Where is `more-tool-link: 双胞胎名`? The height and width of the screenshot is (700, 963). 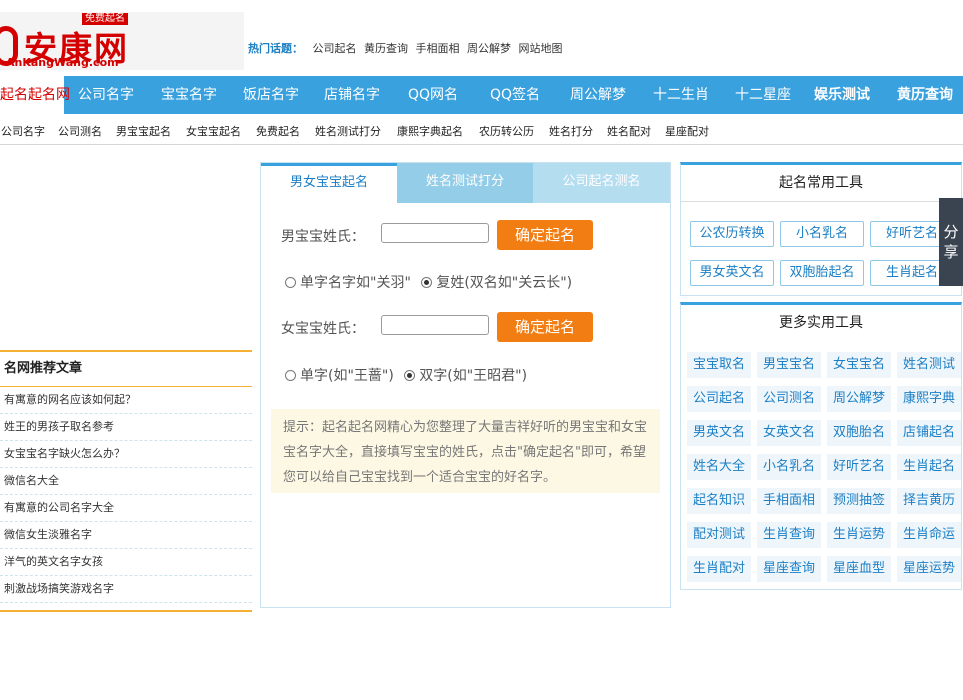 more-tool-link: 双胞胎名 is located at coordinates (859, 433).